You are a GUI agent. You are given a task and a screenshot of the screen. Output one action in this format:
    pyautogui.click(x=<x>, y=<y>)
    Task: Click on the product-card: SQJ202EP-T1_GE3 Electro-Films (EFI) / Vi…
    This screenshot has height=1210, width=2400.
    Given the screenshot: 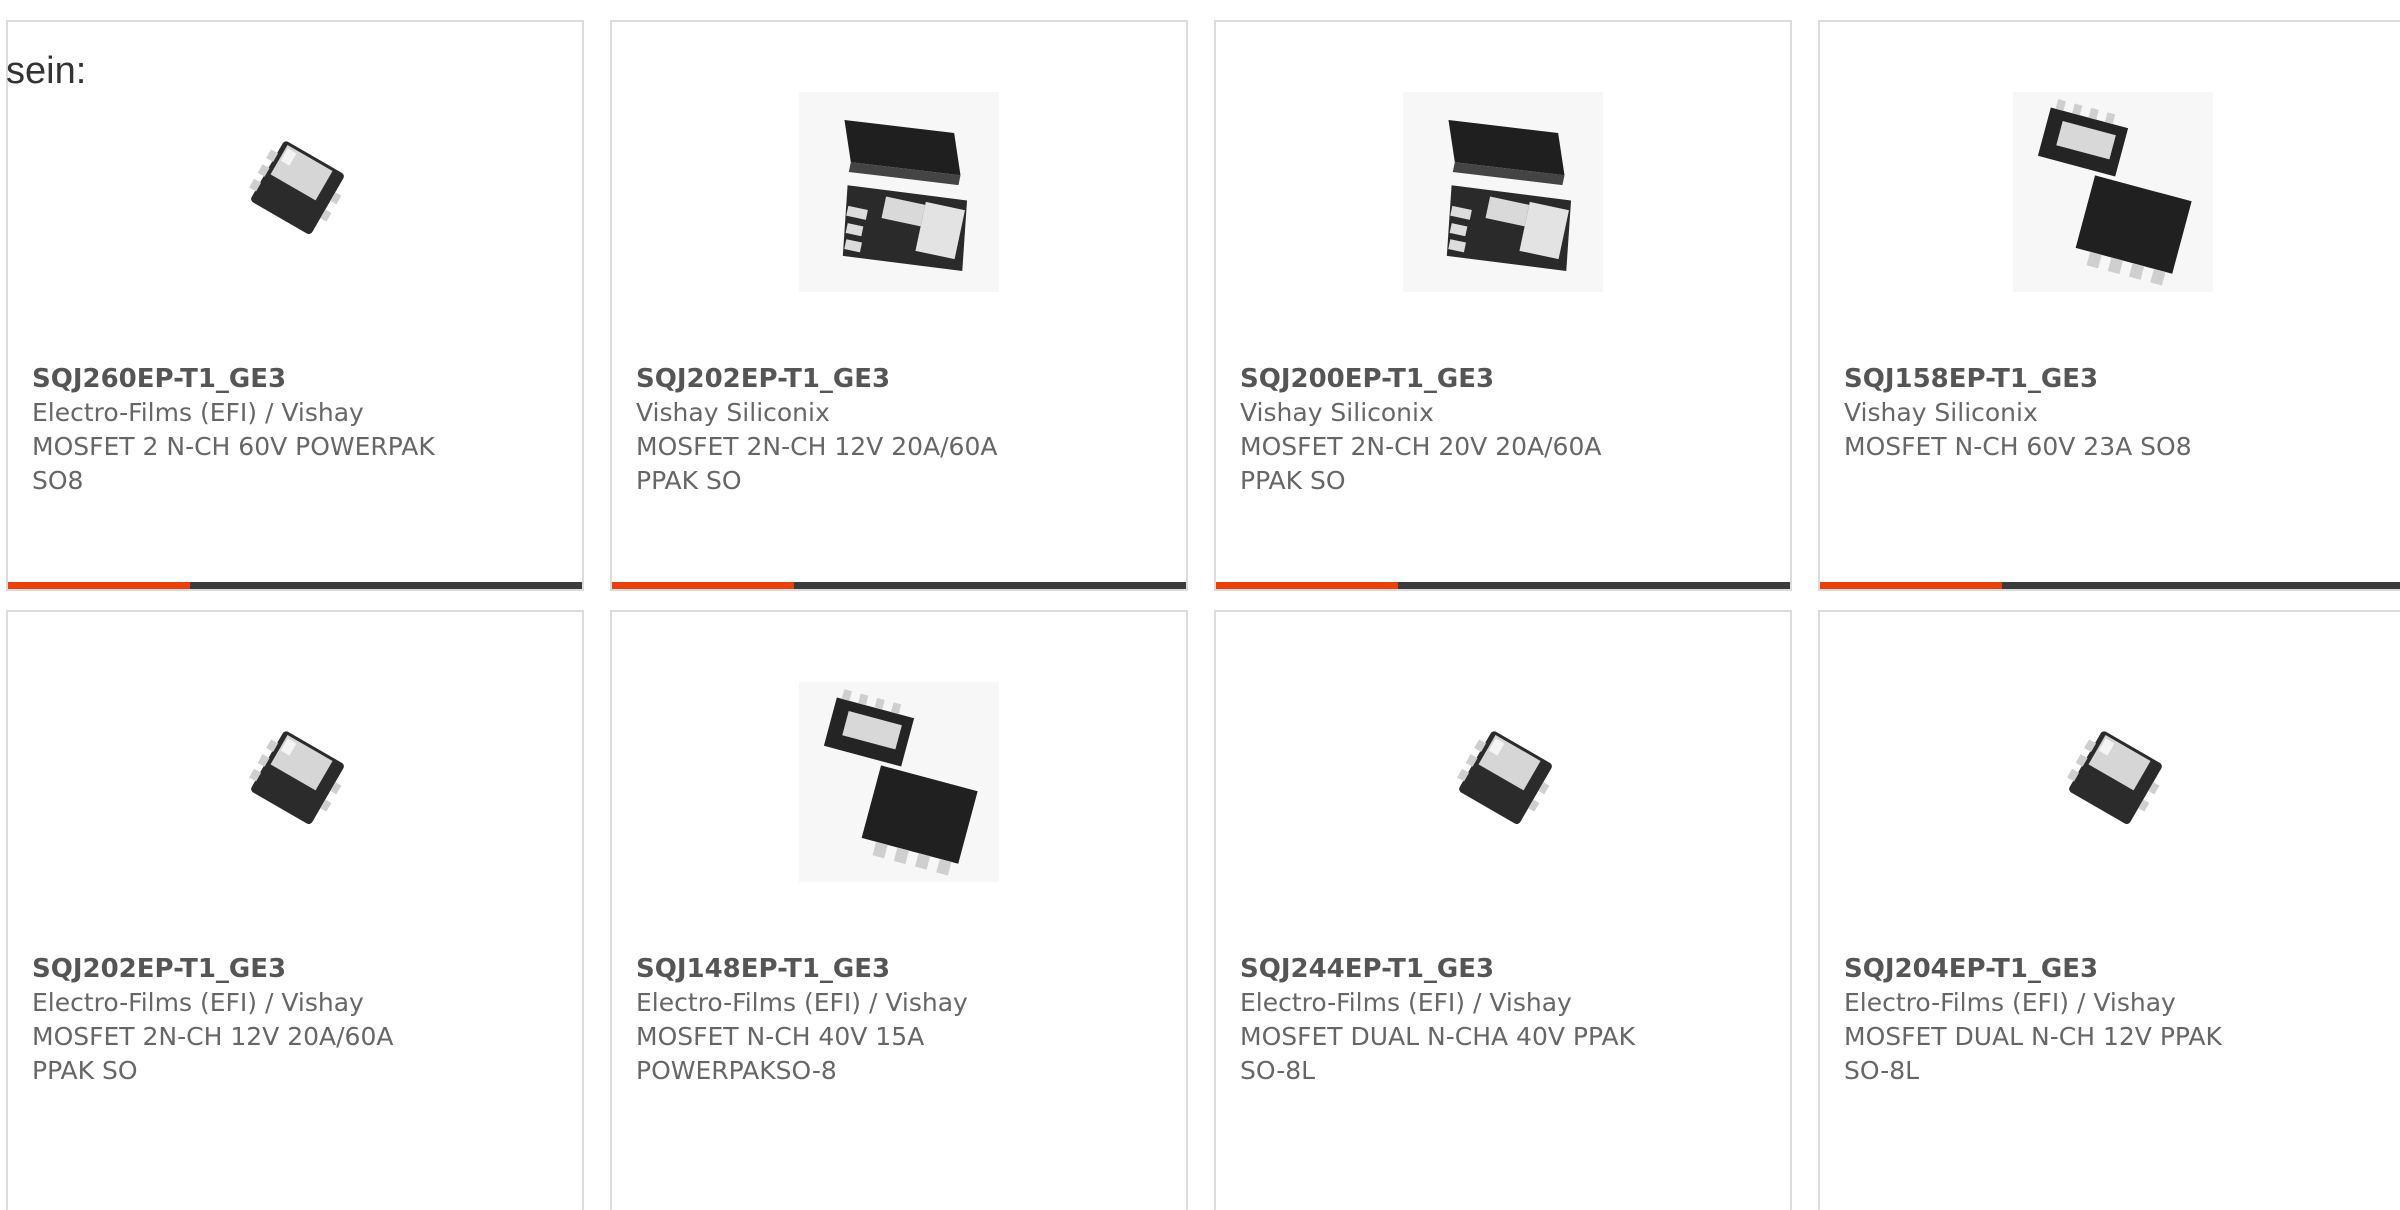 What is the action you would take?
    pyautogui.click(x=295, y=910)
    